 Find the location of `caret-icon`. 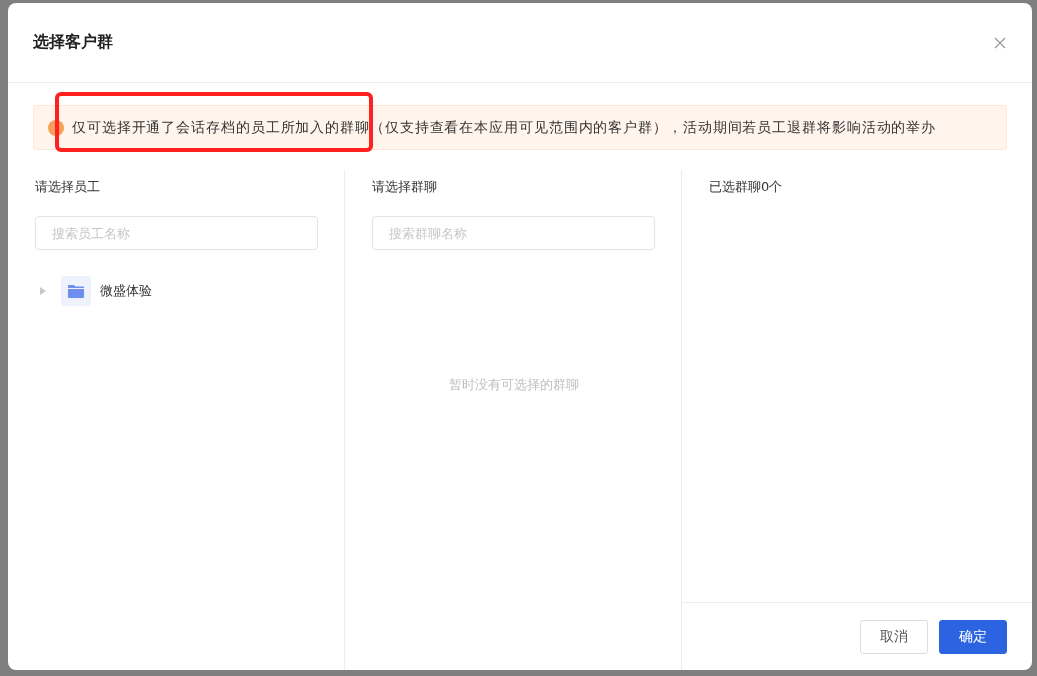

caret-icon is located at coordinates (43, 291).